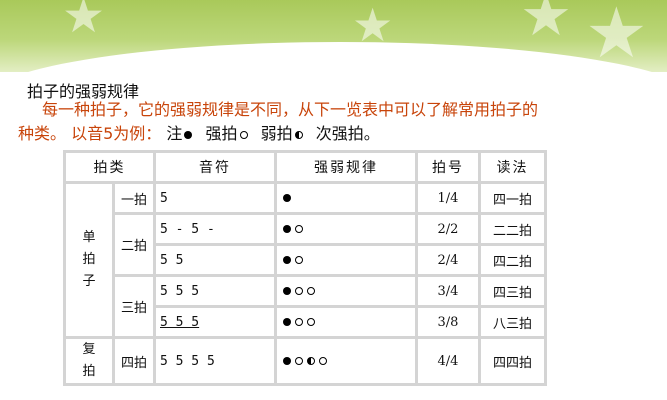 The image size is (667, 400). I want to click on meter-cell: 3/4, so click(448, 291).